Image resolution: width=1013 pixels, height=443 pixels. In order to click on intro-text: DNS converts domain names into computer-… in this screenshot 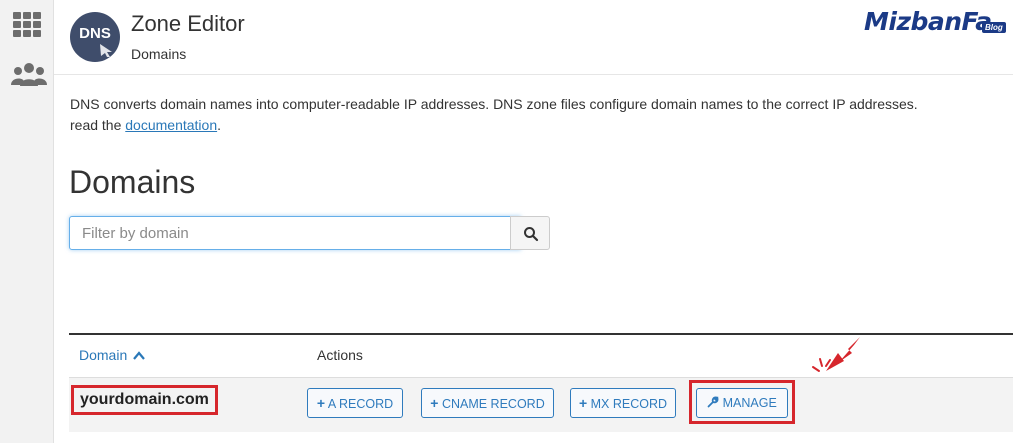, I will do `click(540, 115)`.